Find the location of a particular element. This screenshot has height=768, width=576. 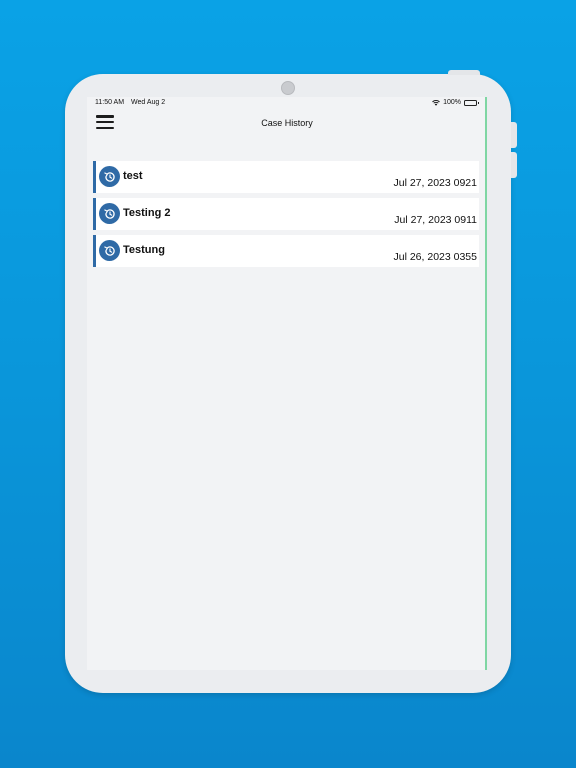

case-row: Testing 2 Jul 27, 2023 0911 is located at coordinates (286, 214).